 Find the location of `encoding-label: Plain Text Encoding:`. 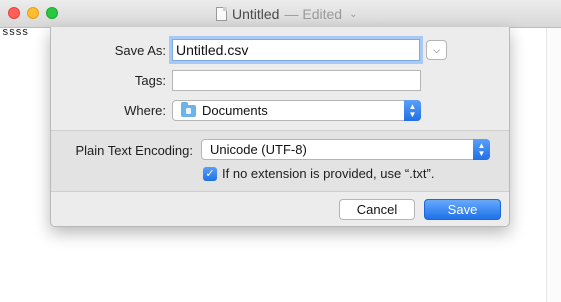

encoding-label: Plain Text Encoding: is located at coordinates (134, 150).